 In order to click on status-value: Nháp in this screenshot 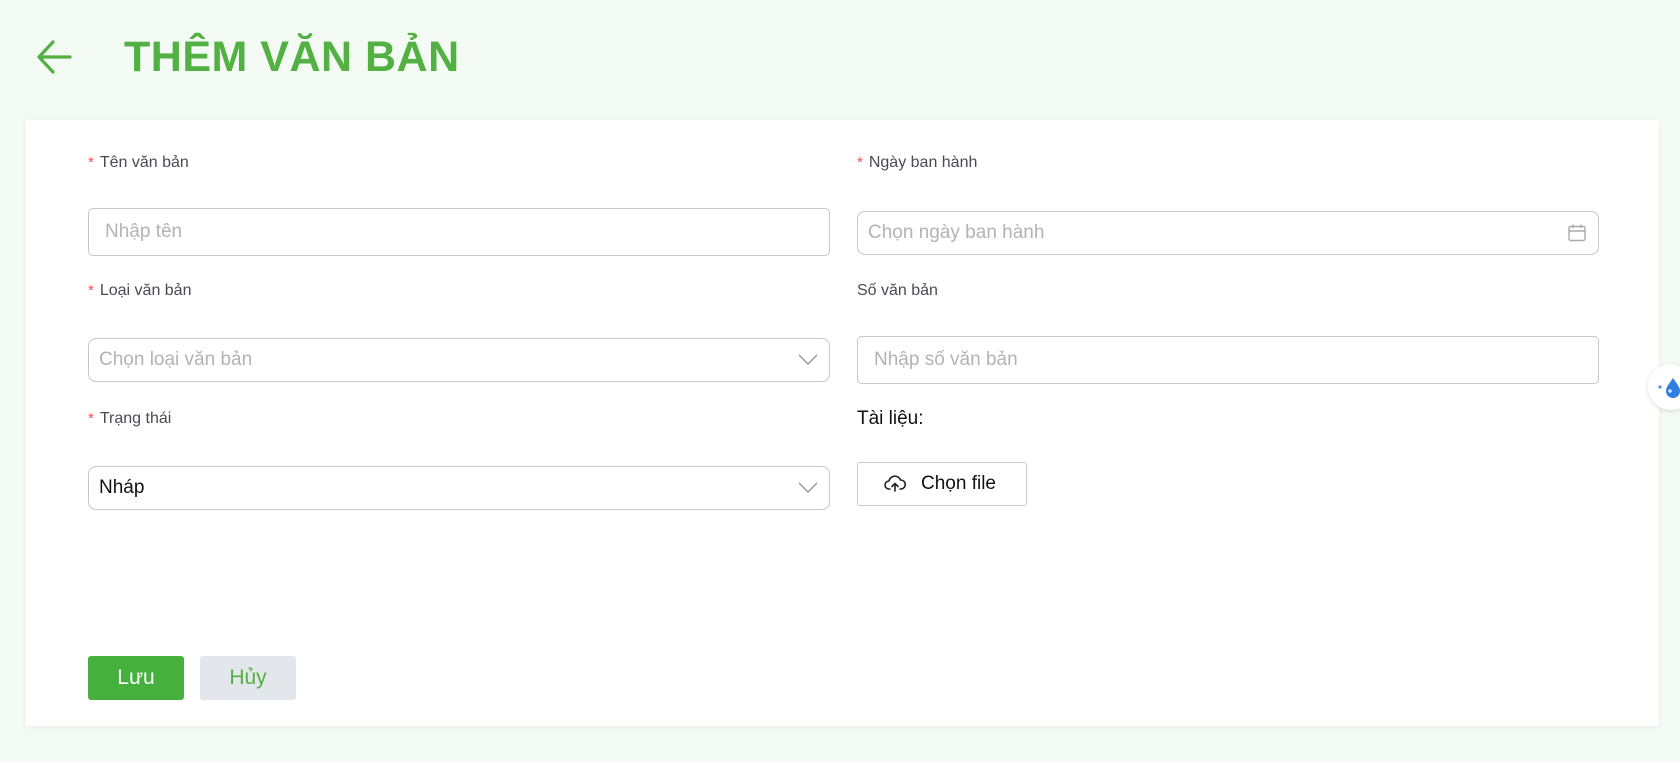, I will do `click(122, 487)`.